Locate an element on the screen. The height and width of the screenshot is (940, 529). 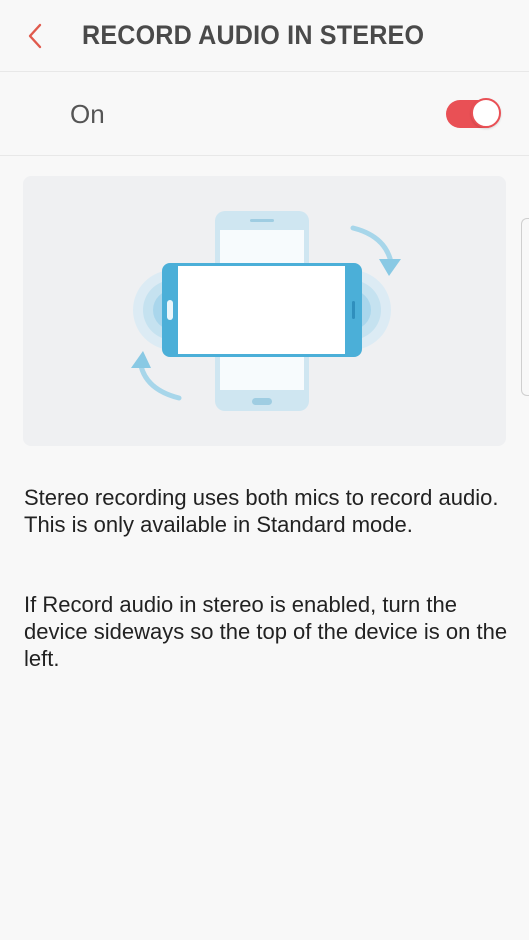
landscape-phone-icon is located at coordinates (262, 310).